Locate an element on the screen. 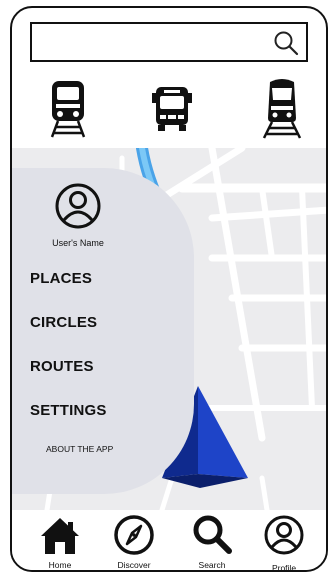  nav-profile-label: Profile is located at coordinates (284, 567).